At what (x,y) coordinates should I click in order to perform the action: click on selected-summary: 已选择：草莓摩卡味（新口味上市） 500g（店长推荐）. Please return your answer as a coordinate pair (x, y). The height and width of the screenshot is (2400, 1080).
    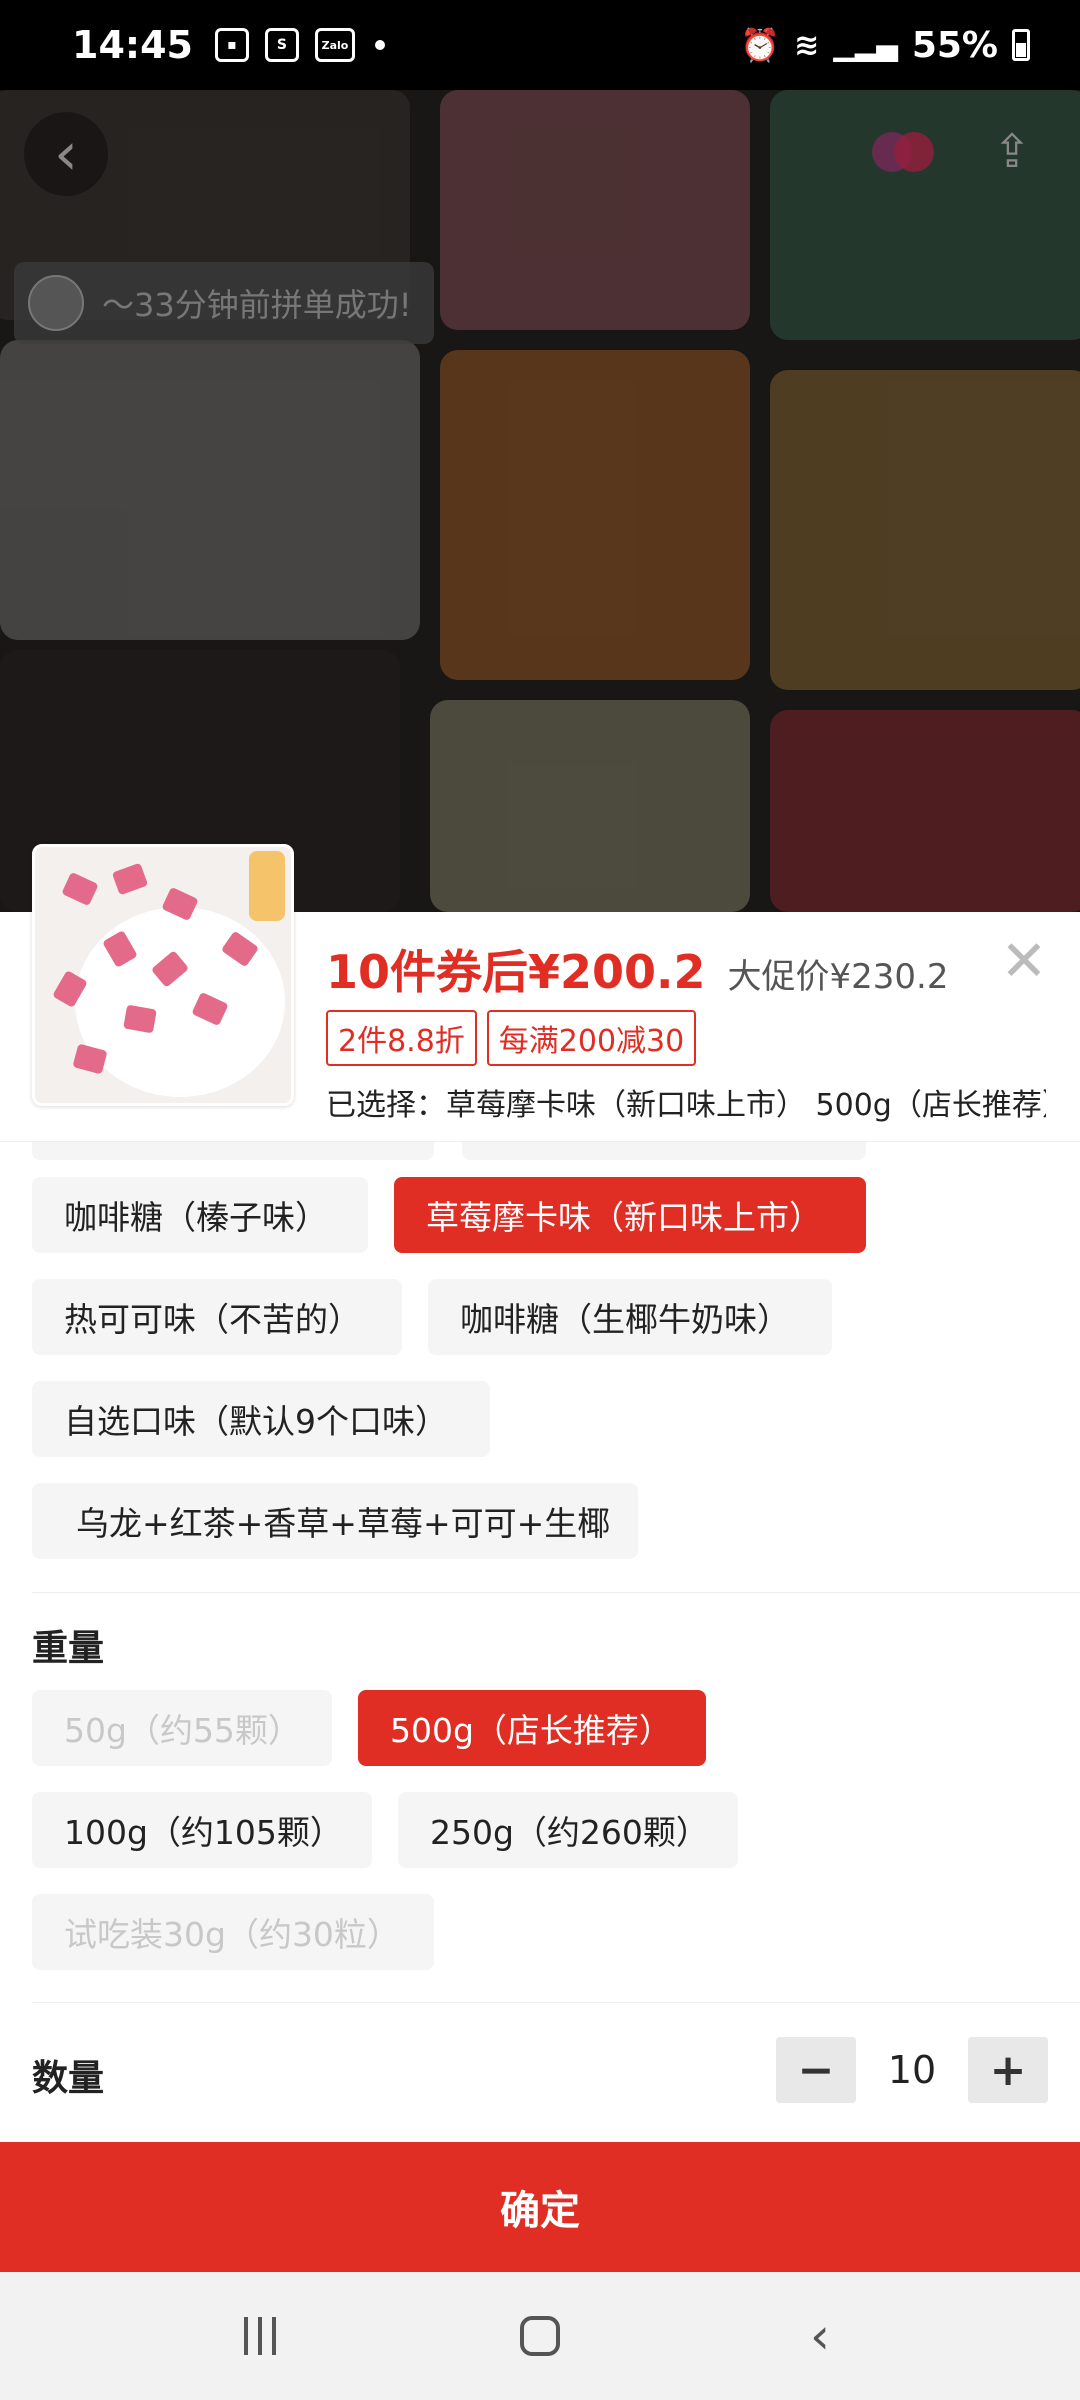
    Looking at the image, I should click on (686, 1102).